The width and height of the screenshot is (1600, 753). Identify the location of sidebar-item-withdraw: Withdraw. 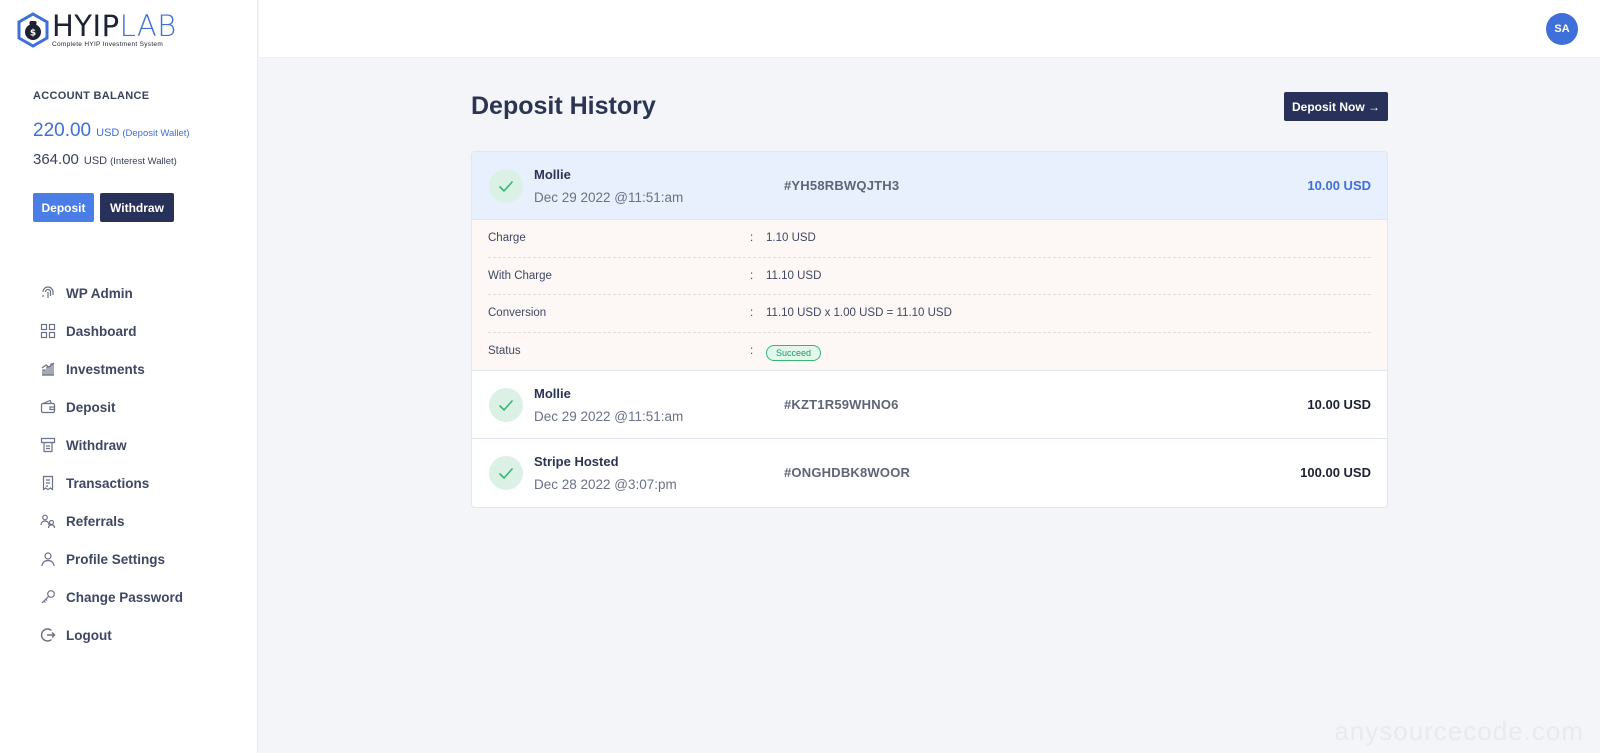
(111, 445).